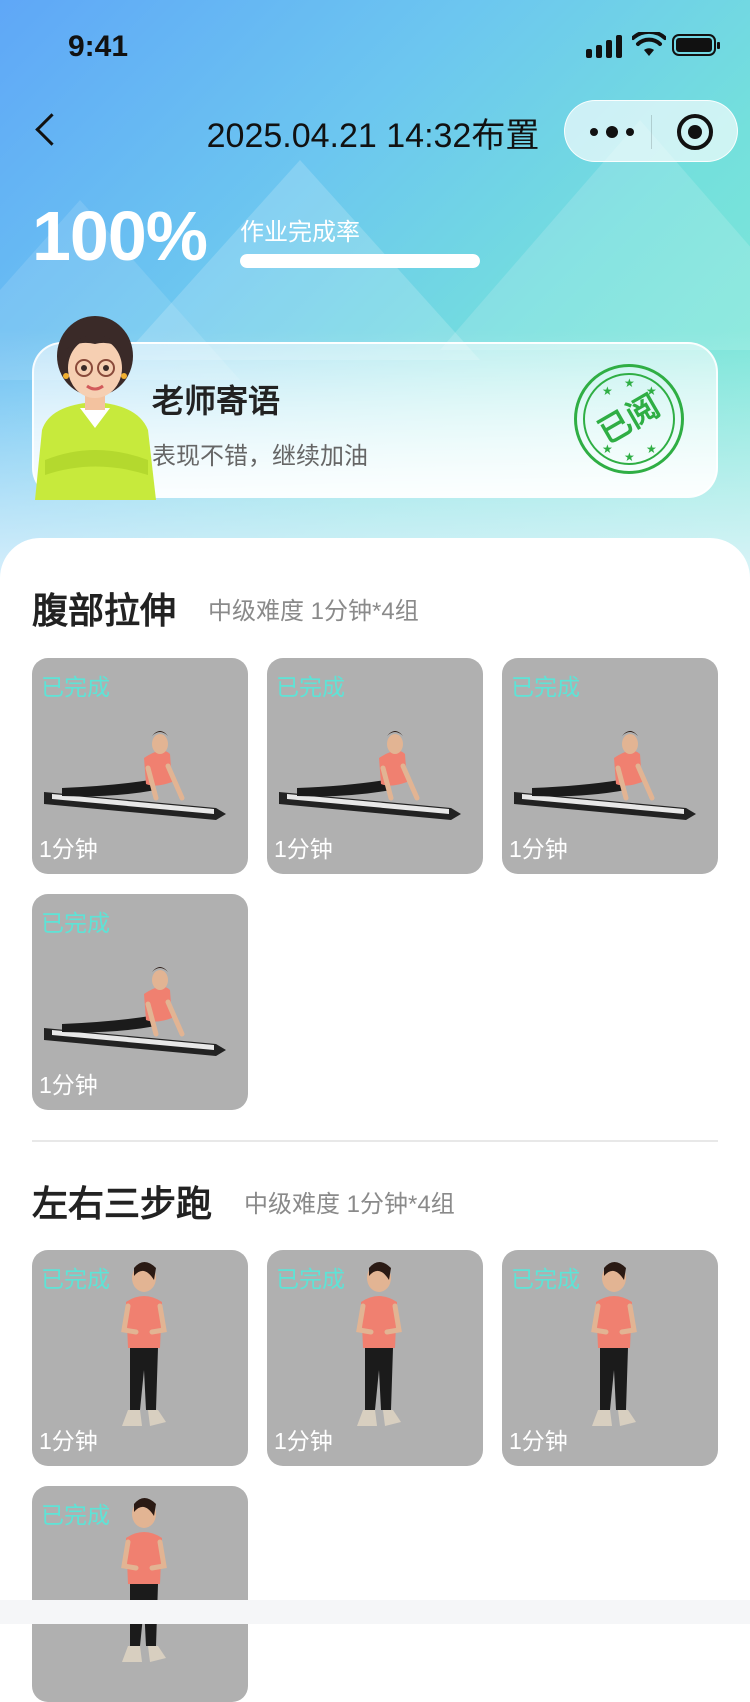 The width and height of the screenshot is (750, 1702). I want to click on section-divider, so click(375, 1141).